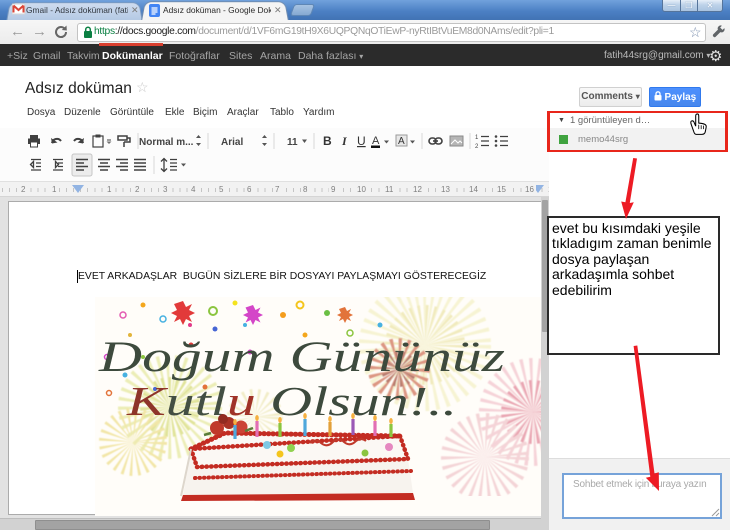 This screenshot has width=730, height=530. What do you see at coordinates (327, 141) in the screenshot?
I see `svg-text: B` at bounding box center [327, 141].